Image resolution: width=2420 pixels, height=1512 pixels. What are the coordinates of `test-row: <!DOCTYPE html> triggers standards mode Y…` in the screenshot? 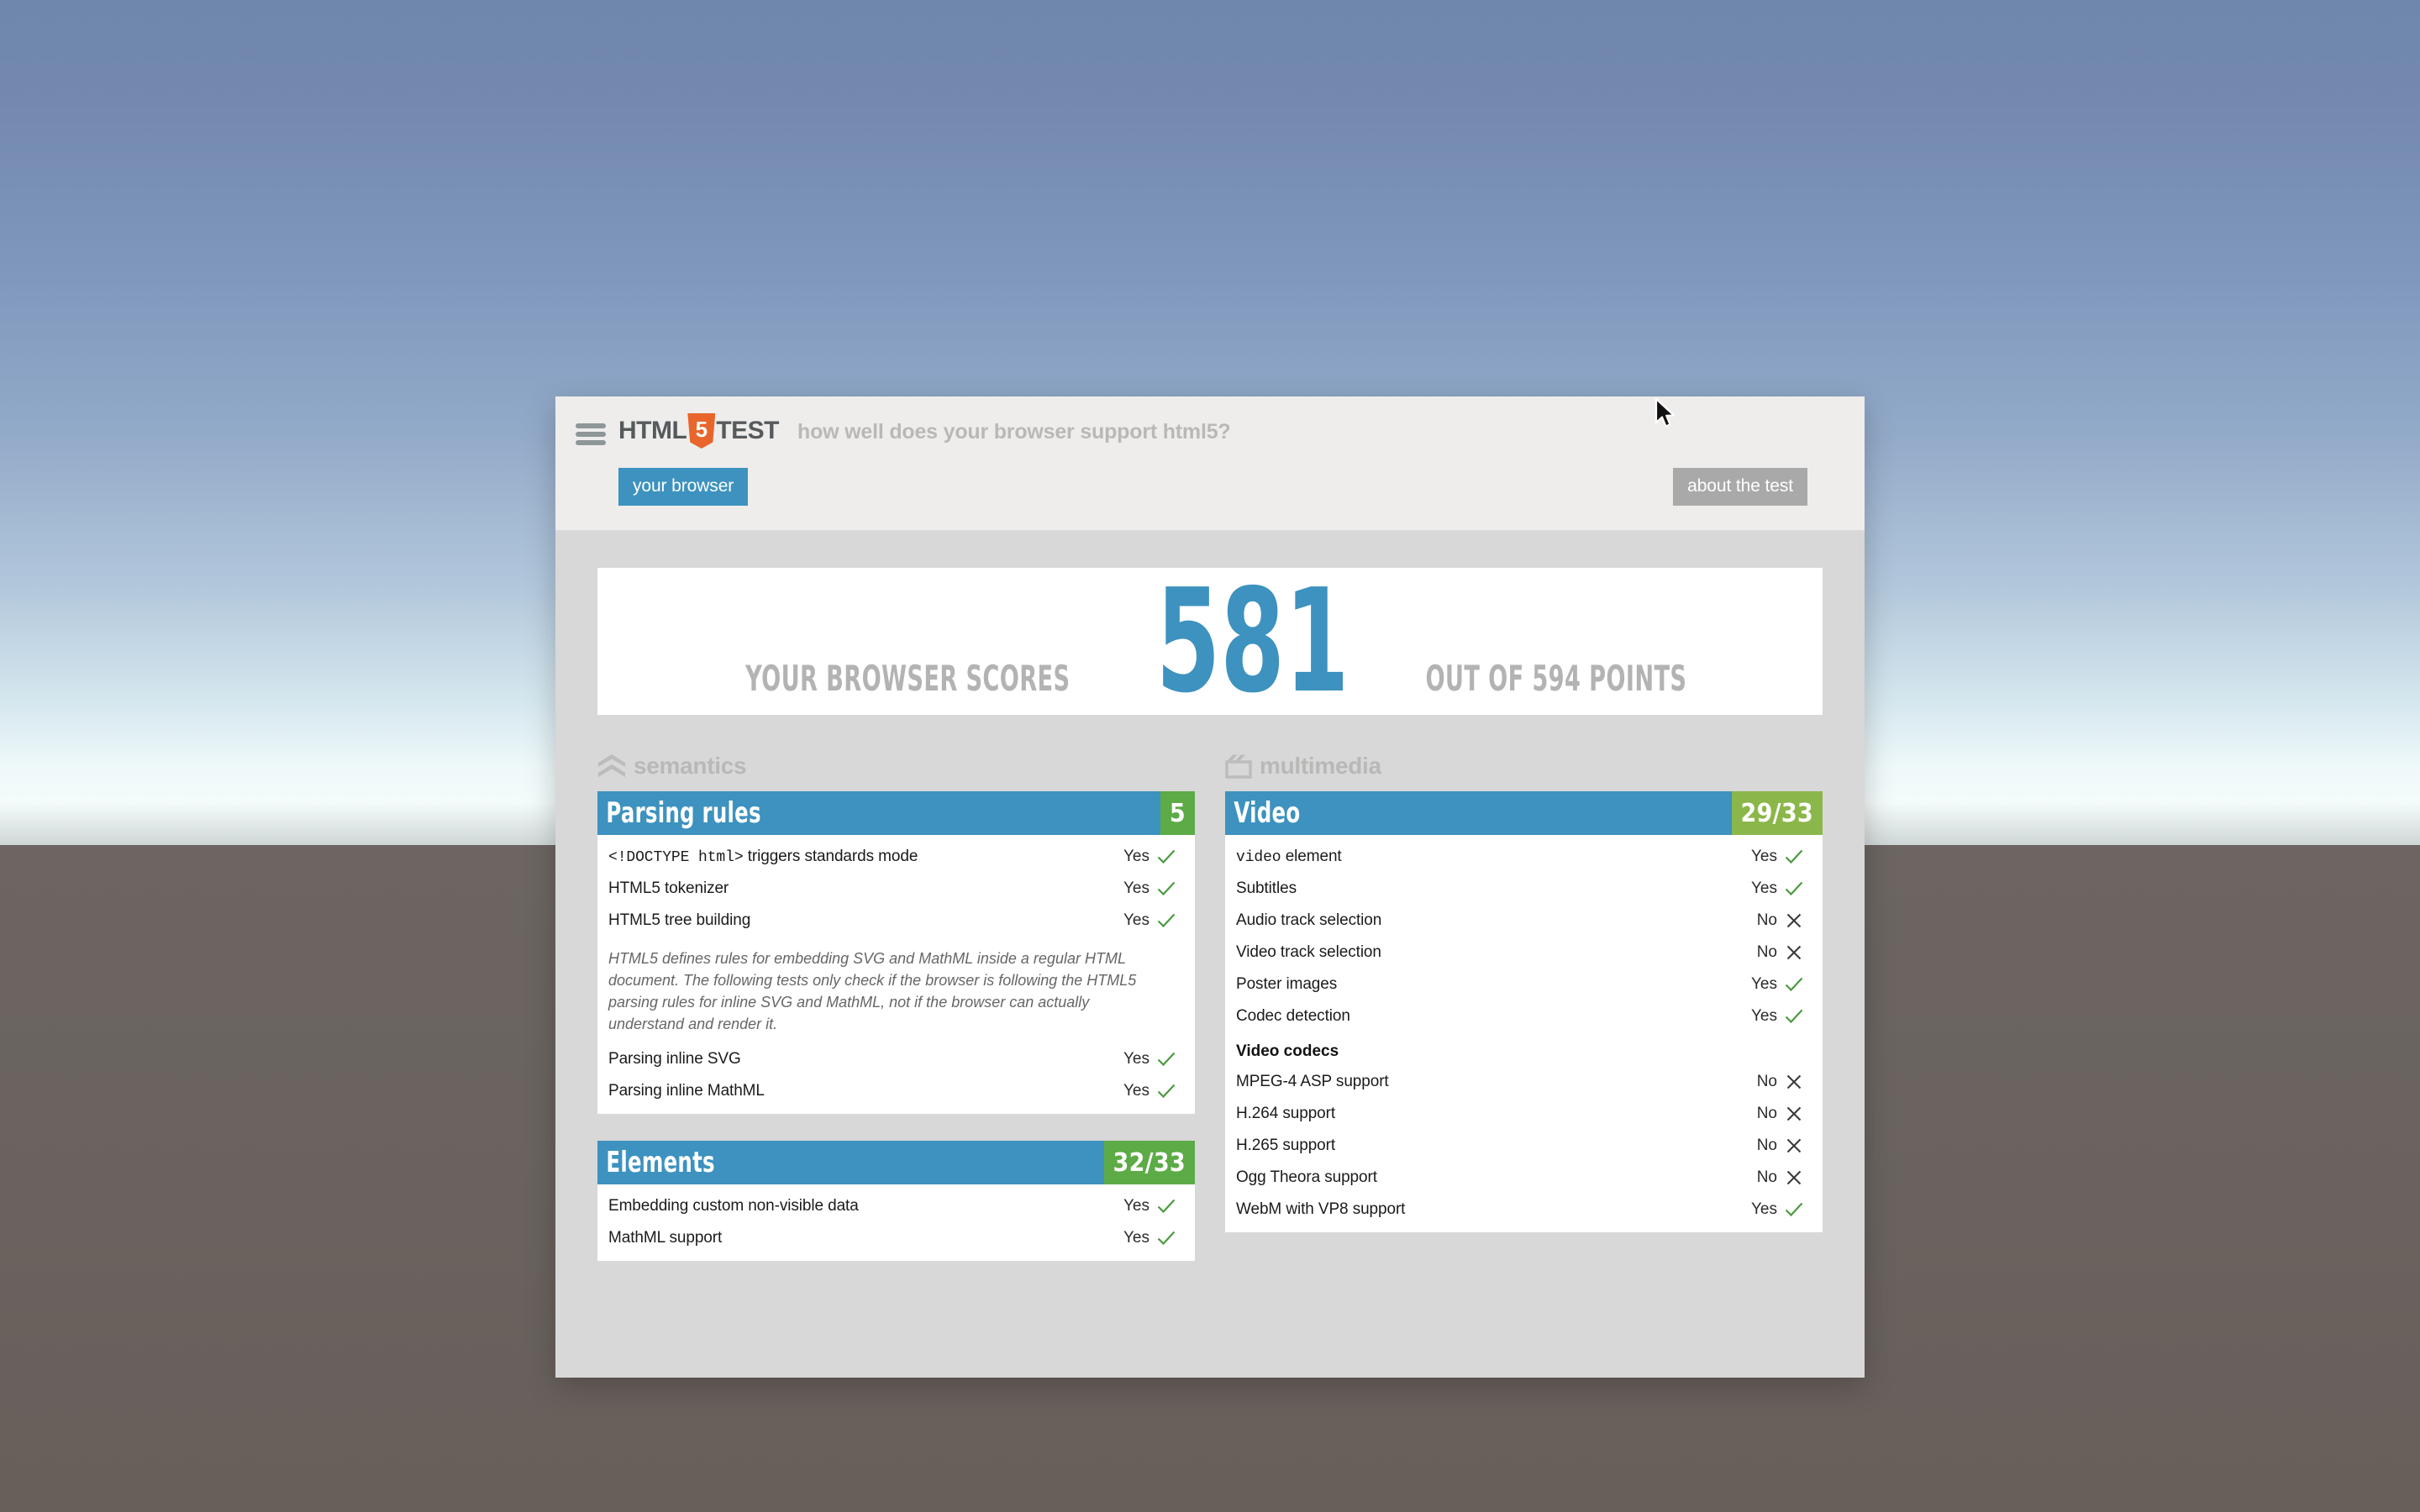 It's located at (896, 857).